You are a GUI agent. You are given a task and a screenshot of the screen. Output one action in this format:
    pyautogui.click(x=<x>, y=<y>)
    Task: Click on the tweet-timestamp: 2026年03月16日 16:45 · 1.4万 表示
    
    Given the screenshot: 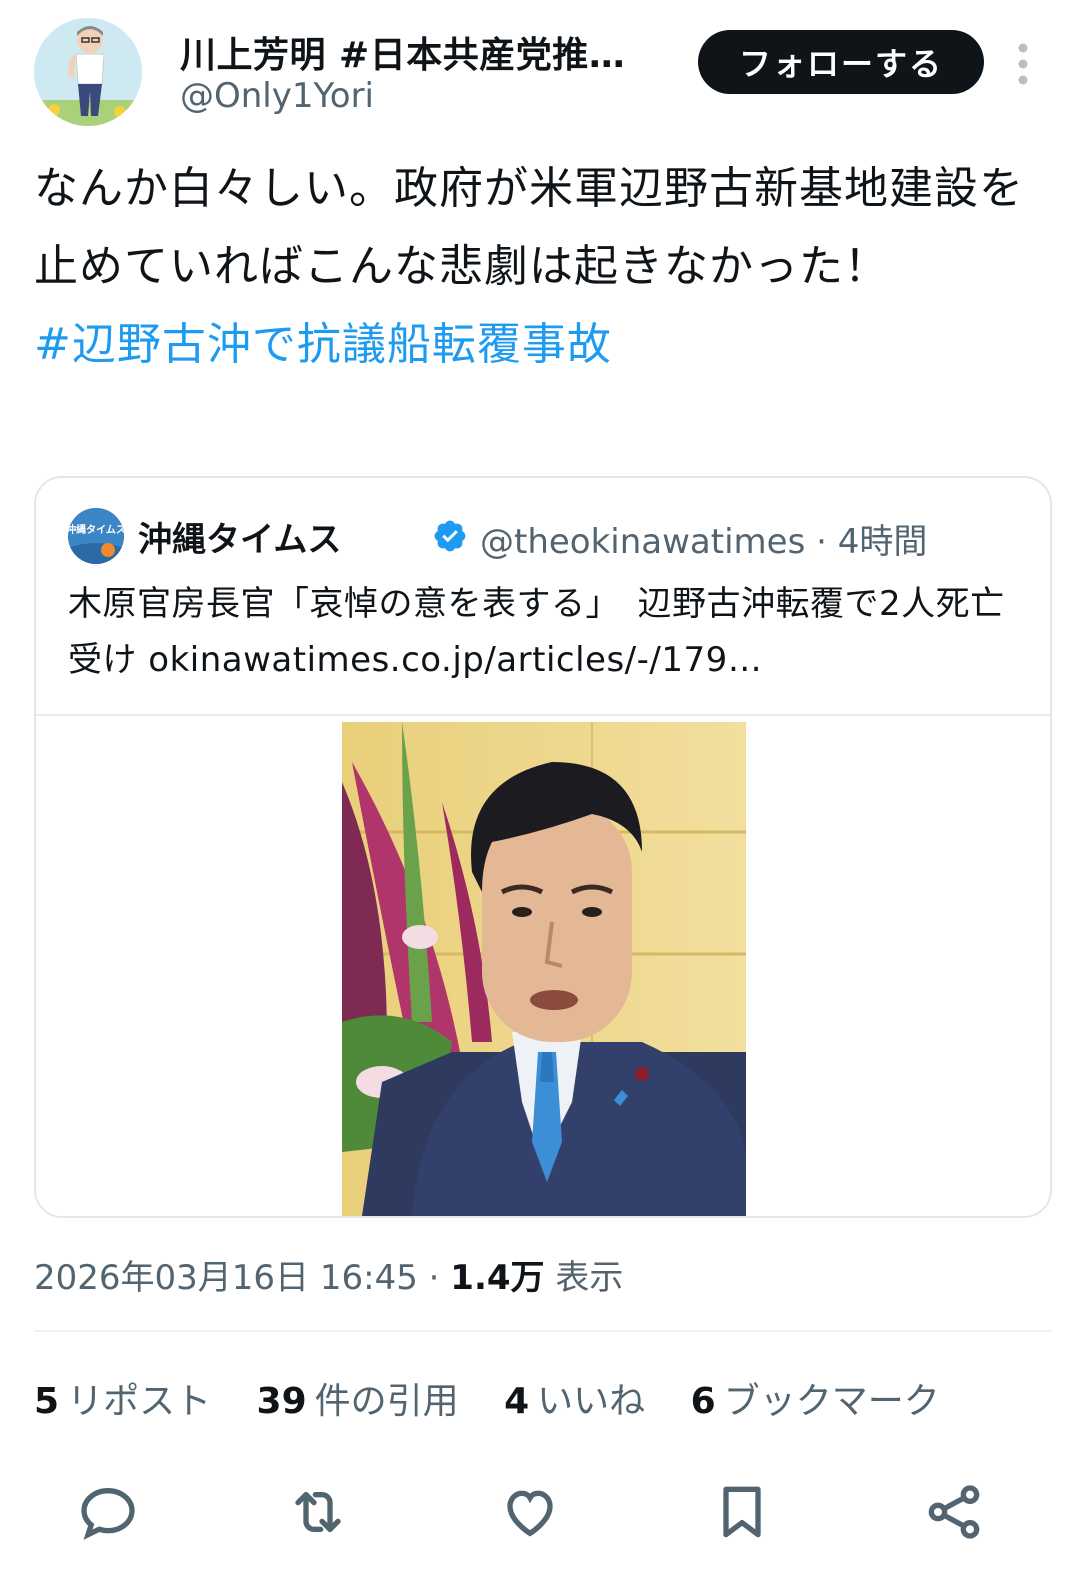 What is the action you would take?
    pyautogui.click(x=328, y=1274)
    